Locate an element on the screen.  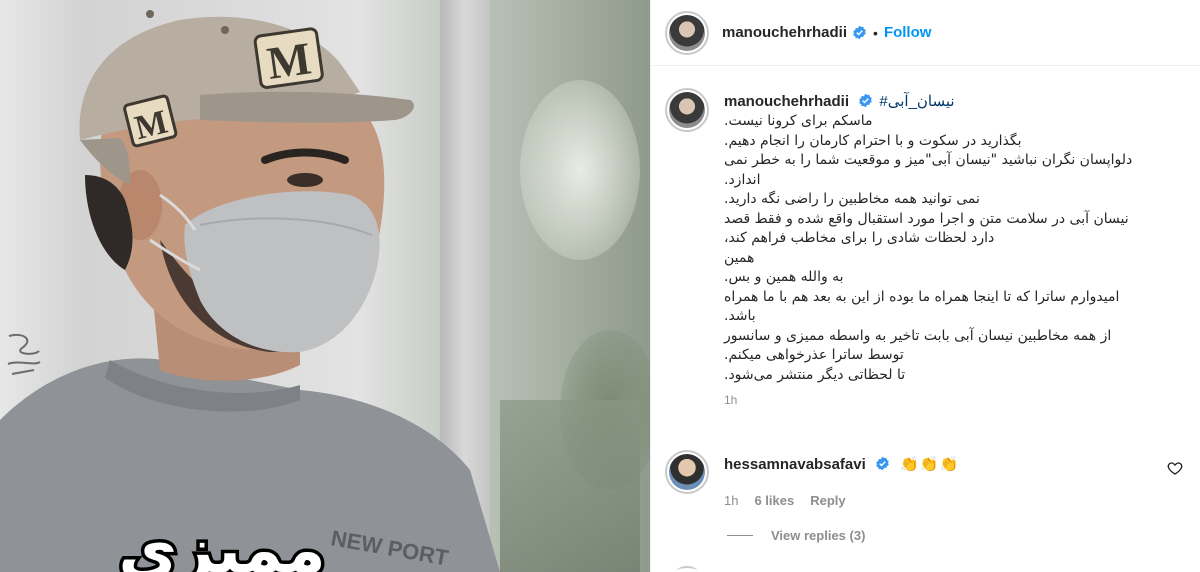
comment-text: 👏👏👏 is located at coordinates (930, 464).